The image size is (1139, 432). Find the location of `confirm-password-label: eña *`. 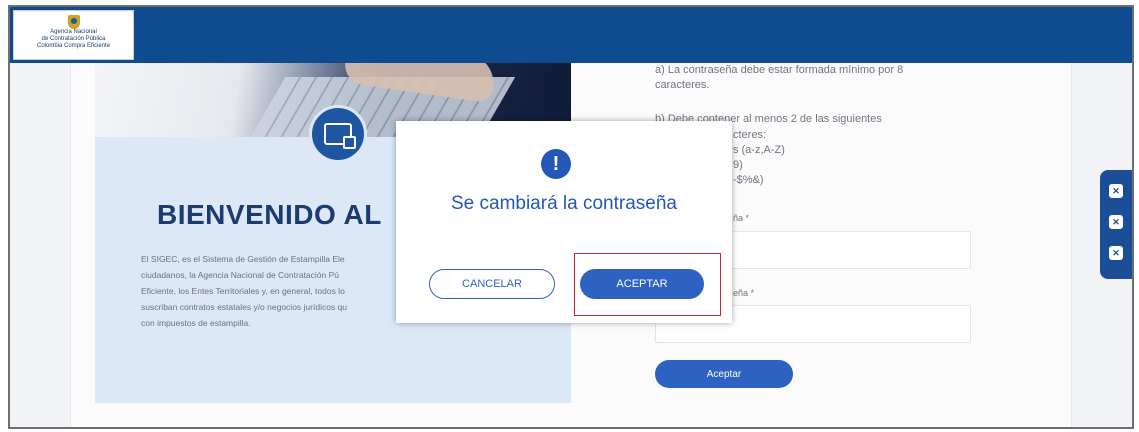

confirm-password-label: eña * is located at coordinates (744, 293).